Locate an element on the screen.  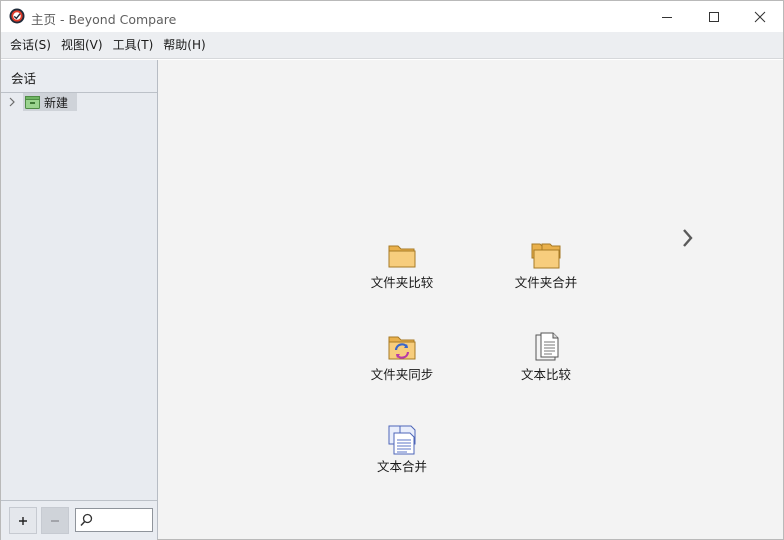
remove-session-button is located at coordinates (55, 520).